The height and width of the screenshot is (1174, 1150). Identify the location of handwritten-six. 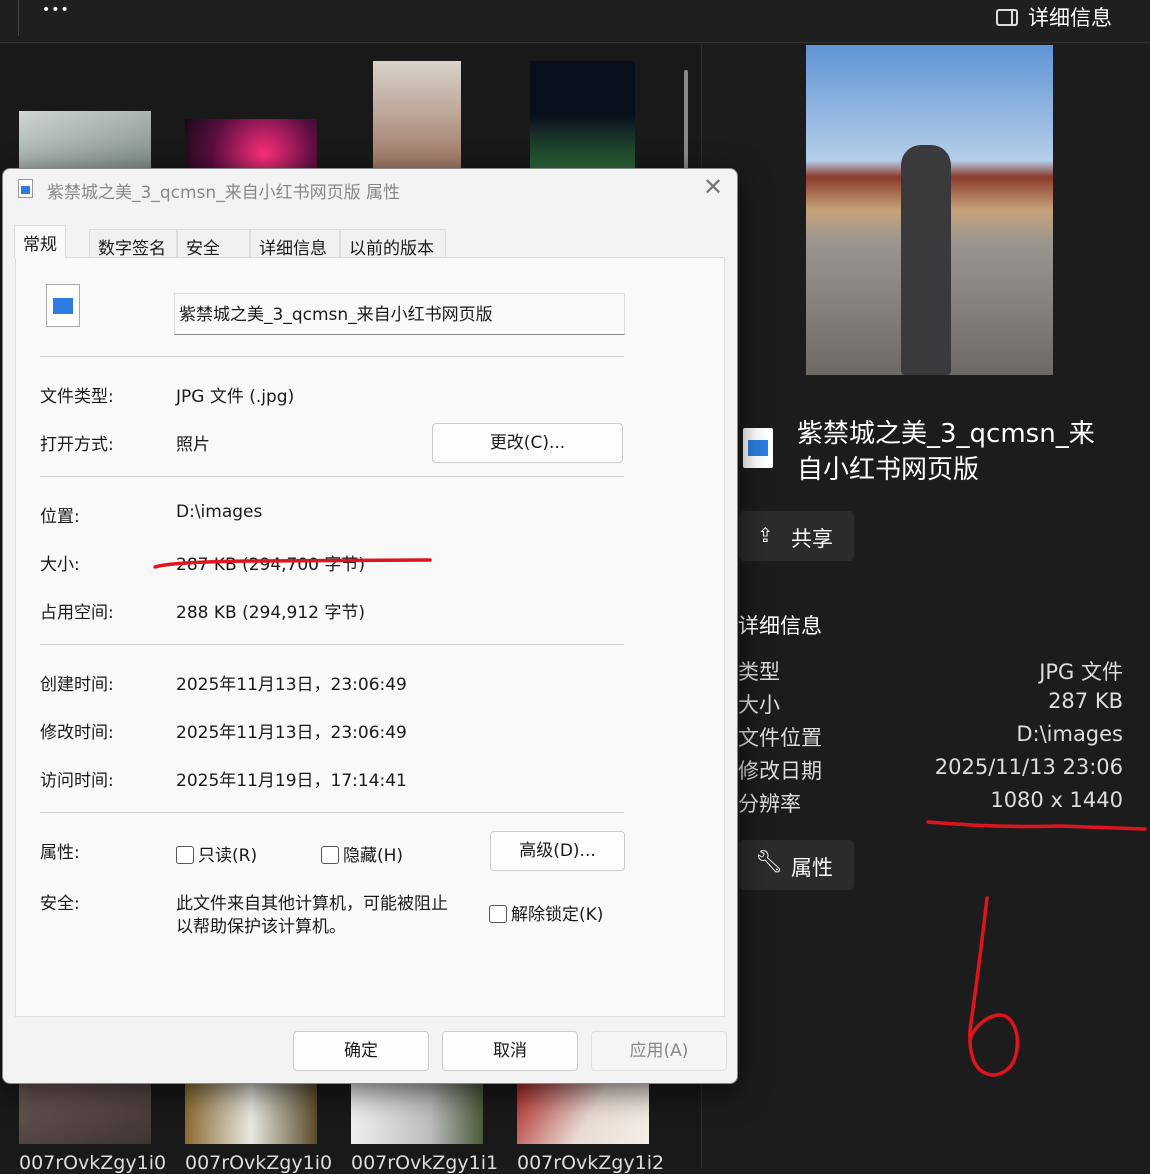
(994, 986).